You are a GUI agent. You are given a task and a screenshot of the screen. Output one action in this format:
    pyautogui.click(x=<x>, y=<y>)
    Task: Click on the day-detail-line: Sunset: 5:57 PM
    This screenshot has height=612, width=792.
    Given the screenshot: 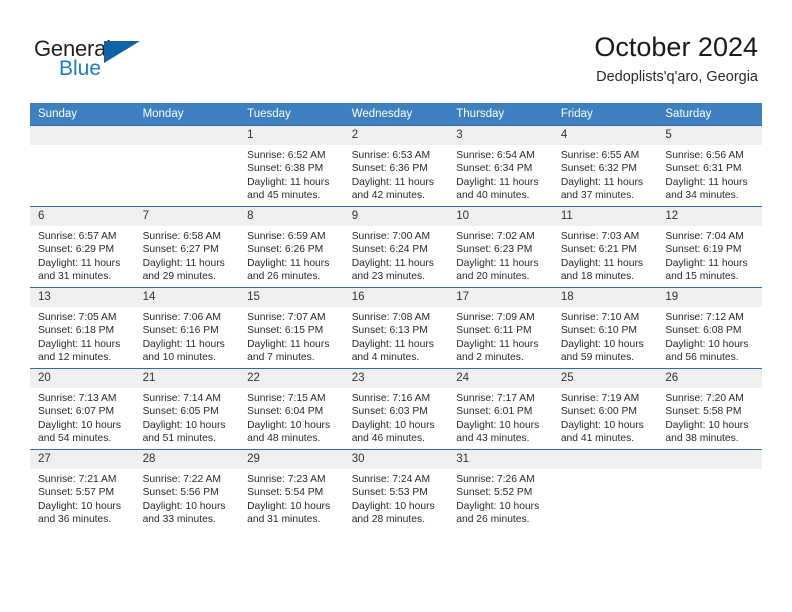 What is the action you would take?
    pyautogui.click(x=76, y=493)
    